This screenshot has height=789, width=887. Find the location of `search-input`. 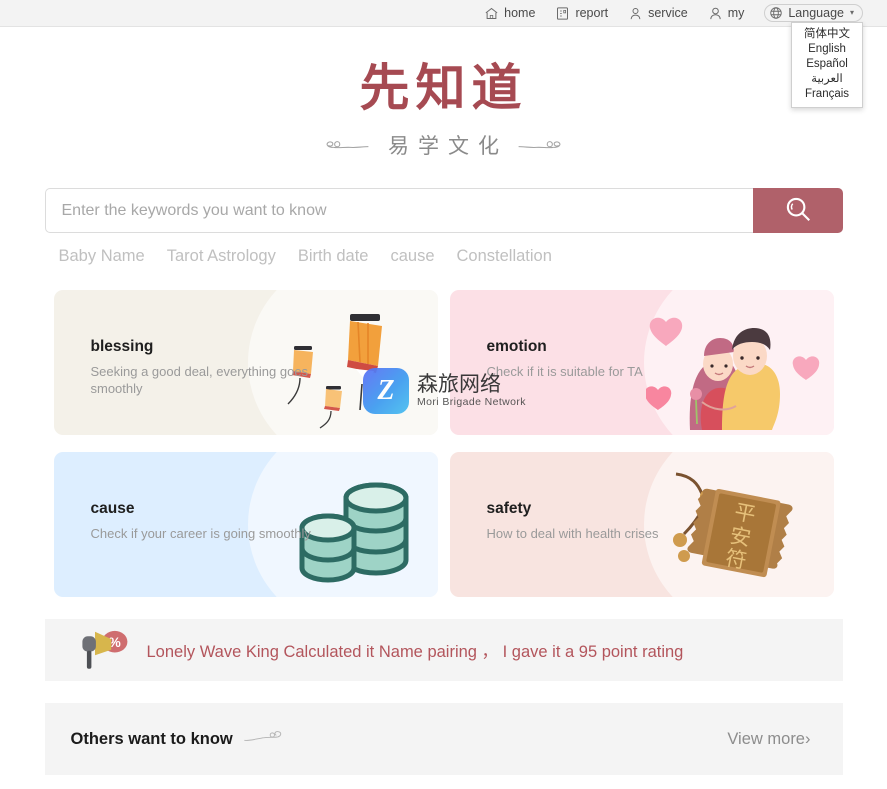

search-input is located at coordinates (398, 210).